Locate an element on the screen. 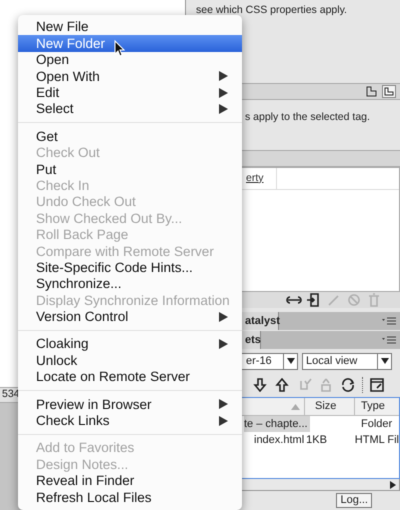  view-dropdown: Local view is located at coordinates (347, 361).